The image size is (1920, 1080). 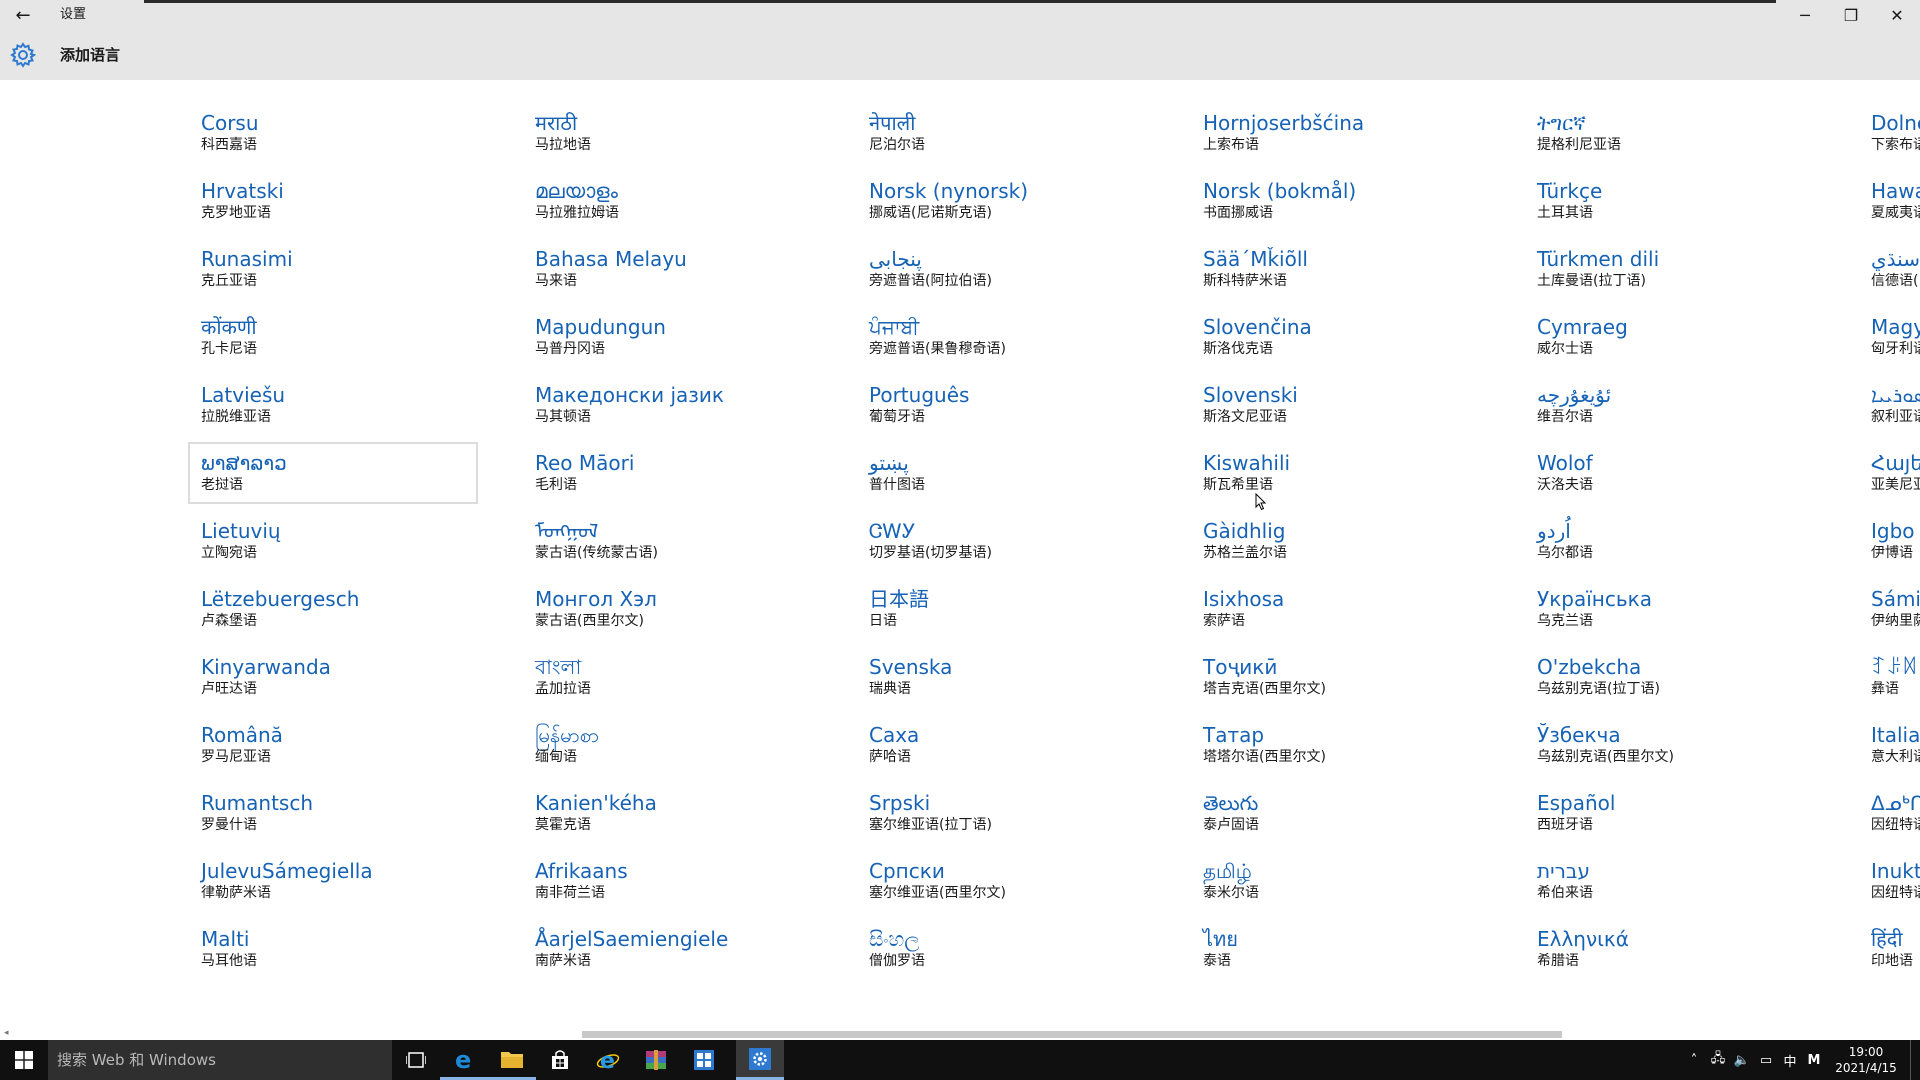 I want to click on language-item: Ελληνικά 希腊语, so click(x=1669, y=949).